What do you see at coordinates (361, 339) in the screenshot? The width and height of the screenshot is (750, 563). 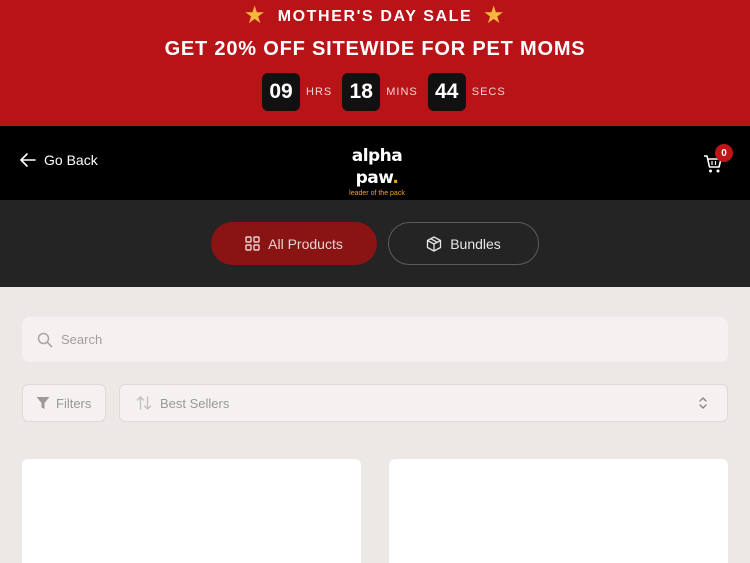 I see `search-input` at bounding box center [361, 339].